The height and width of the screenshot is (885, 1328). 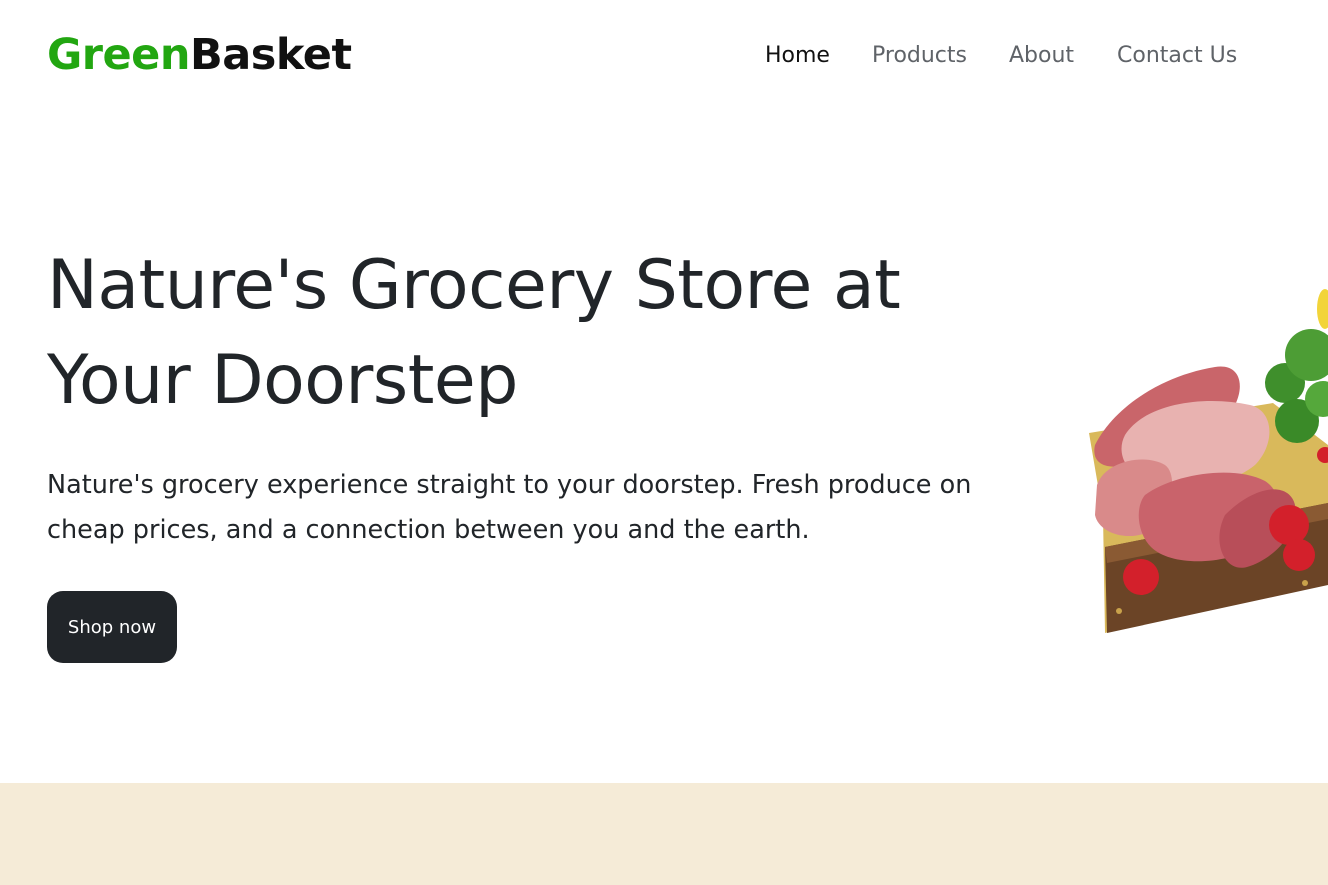 I want to click on hero-title: Nature's Grocery Store at Your Doorstep, so click(x=474, y=333).